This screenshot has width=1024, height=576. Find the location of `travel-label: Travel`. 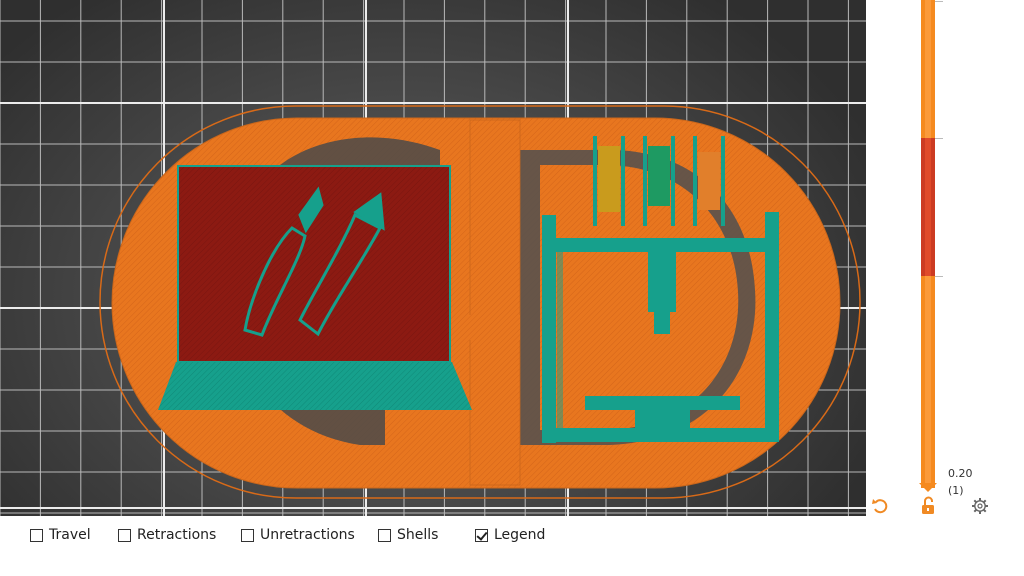

travel-label: Travel is located at coordinates (70, 535).